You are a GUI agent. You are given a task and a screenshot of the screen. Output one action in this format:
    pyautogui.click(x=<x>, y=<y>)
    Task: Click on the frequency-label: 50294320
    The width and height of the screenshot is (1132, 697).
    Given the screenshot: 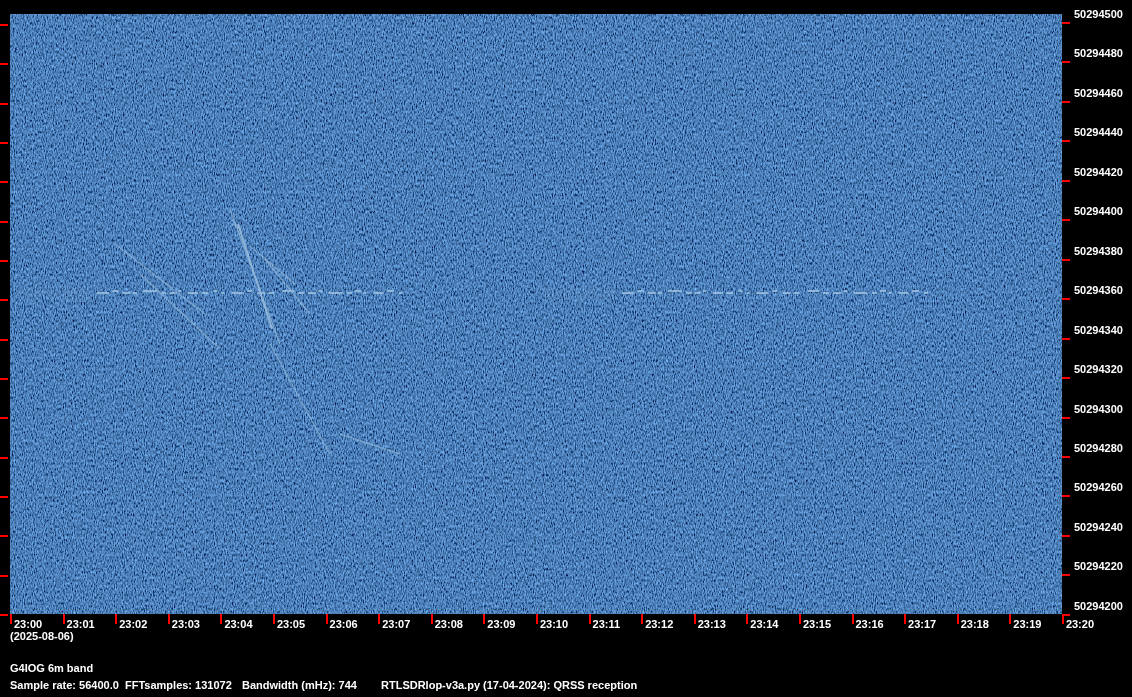 What is the action you would take?
    pyautogui.click(x=1098, y=369)
    